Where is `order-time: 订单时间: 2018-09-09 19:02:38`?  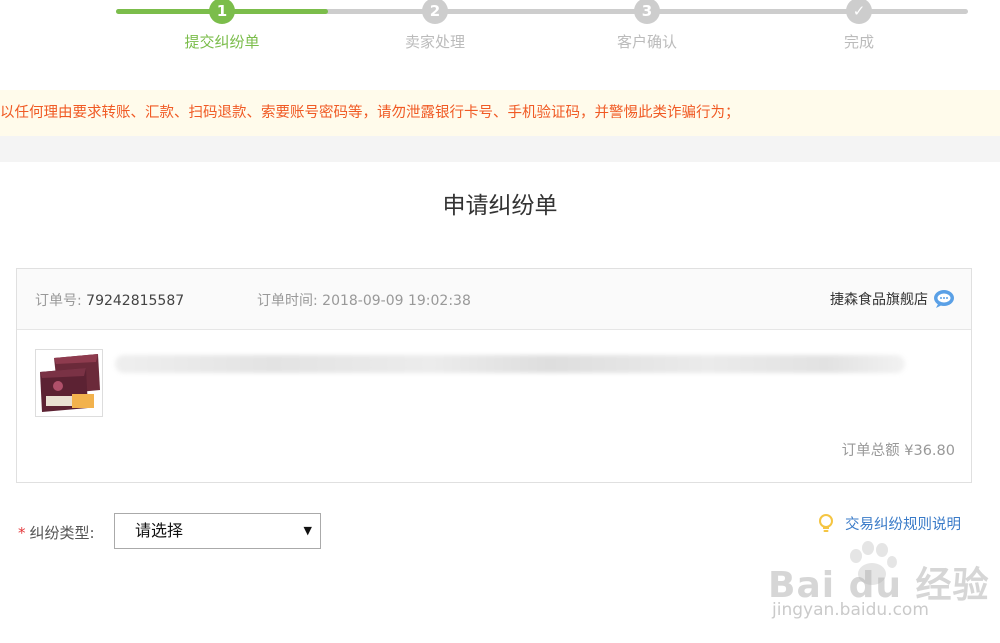 order-time: 订单时间: 2018-09-09 19:02:38 is located at coordinates (364, 300).